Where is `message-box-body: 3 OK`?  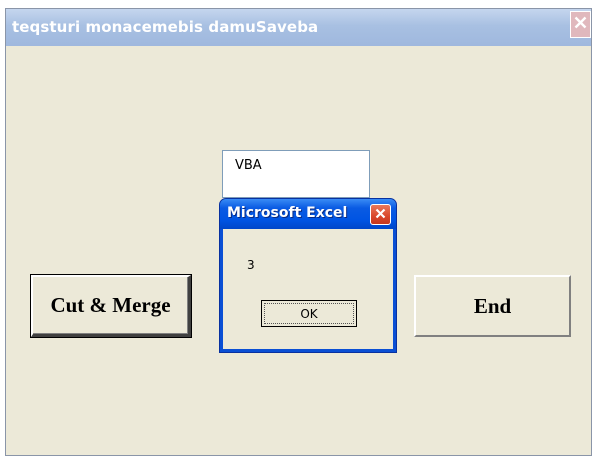 message-box-body: 3 OK is located at coordinates (308, 289).